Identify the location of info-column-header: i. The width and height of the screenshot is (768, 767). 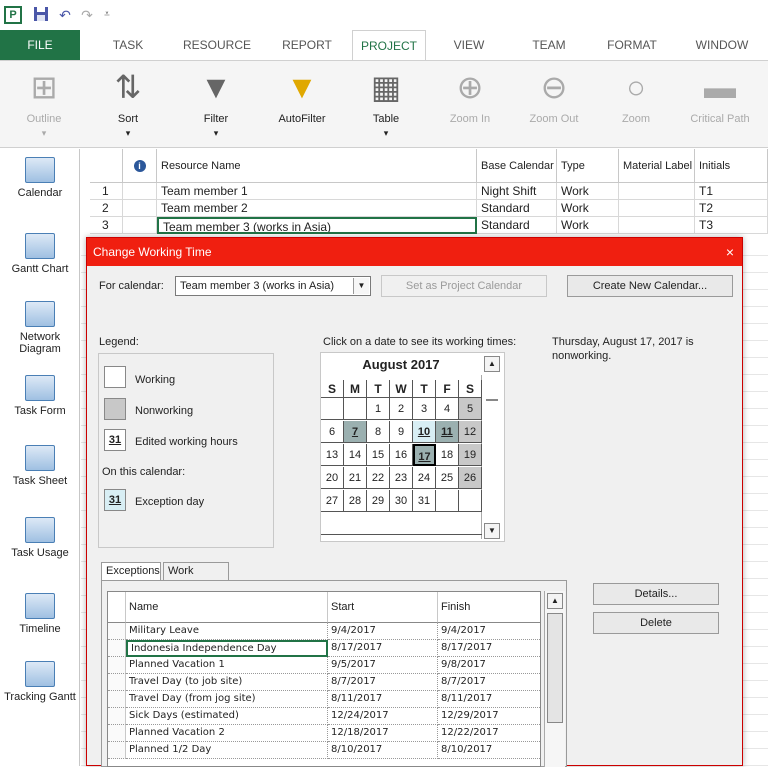
(140, 166).